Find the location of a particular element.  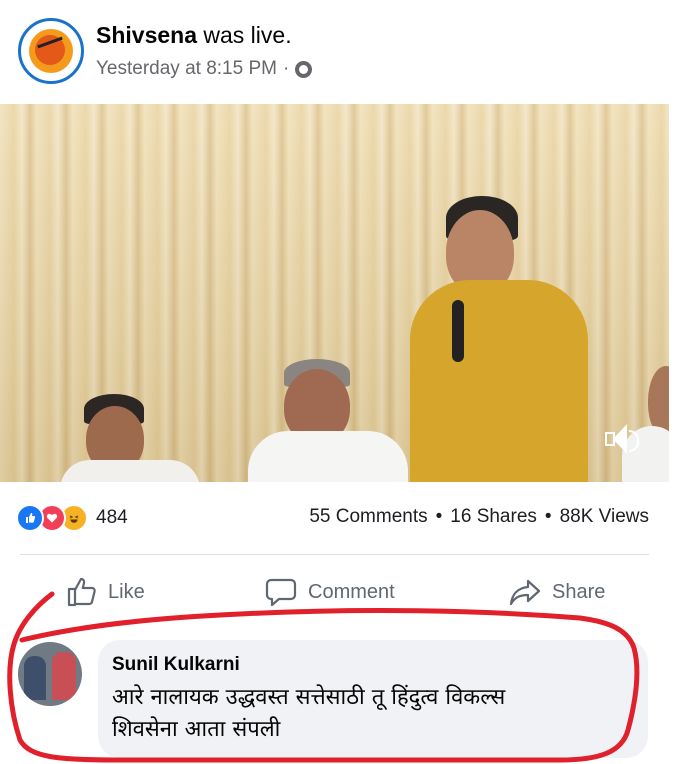

like-label: Like is located at coordinates (126, 591).